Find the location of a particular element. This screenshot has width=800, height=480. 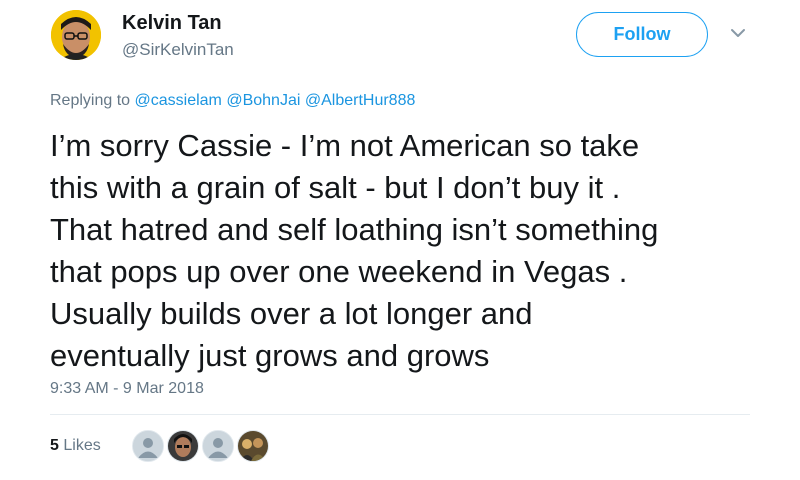

chevron-down-icon is located at coordinates (738, 33).